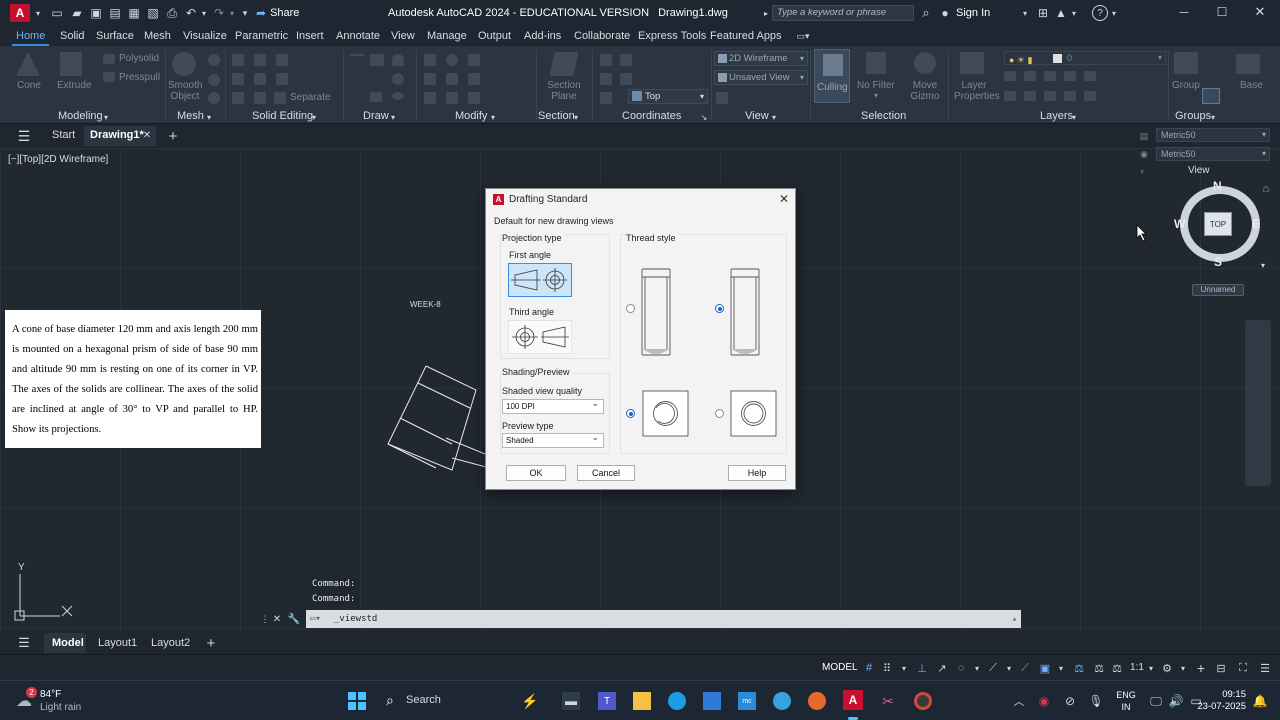 This screenshot has width=1280, height=720. I want to click on first-angle-option, so click(540, 280).